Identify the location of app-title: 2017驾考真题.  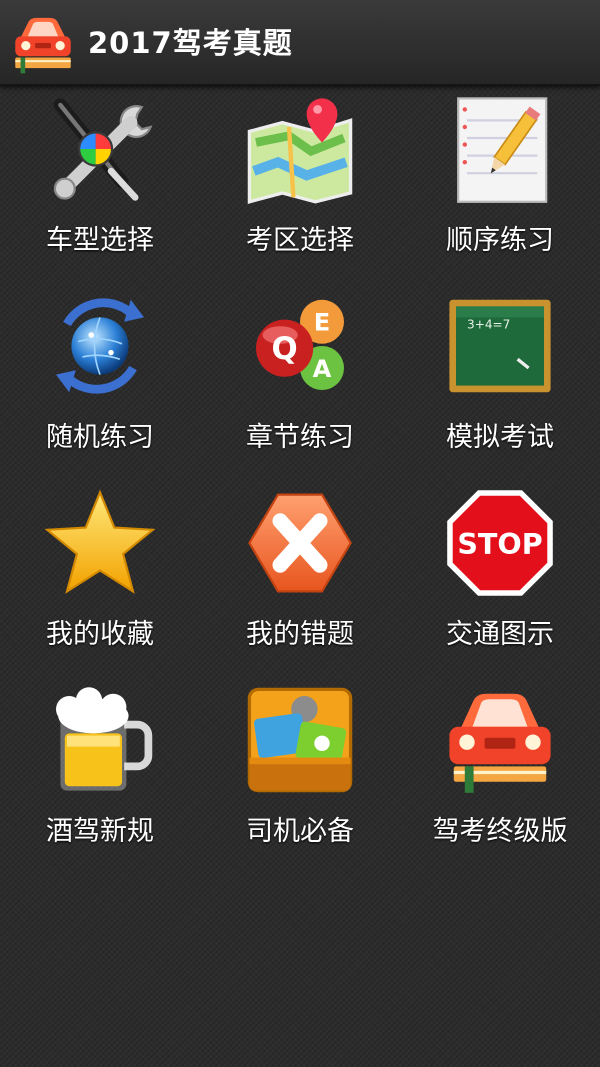
(190, 43).